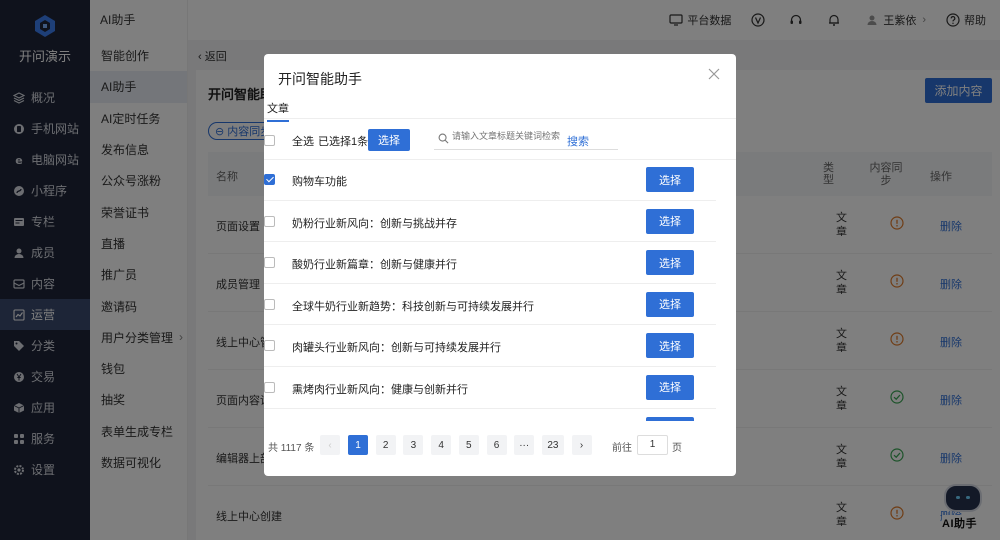 The width and height of the screenshot is (1000, 540). Describe the element at coordinates (303, 142) in the screenshot. I see `select-all-label: 全选` at that location.